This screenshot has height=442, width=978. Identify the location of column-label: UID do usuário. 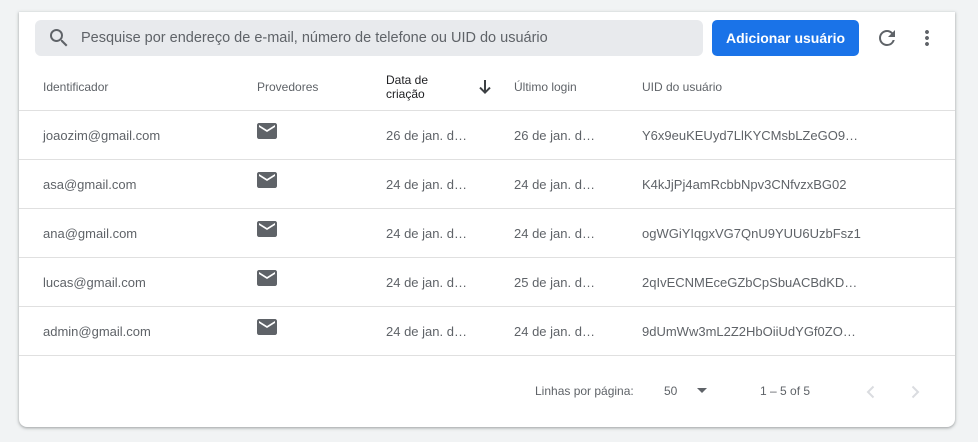
(682, 87).